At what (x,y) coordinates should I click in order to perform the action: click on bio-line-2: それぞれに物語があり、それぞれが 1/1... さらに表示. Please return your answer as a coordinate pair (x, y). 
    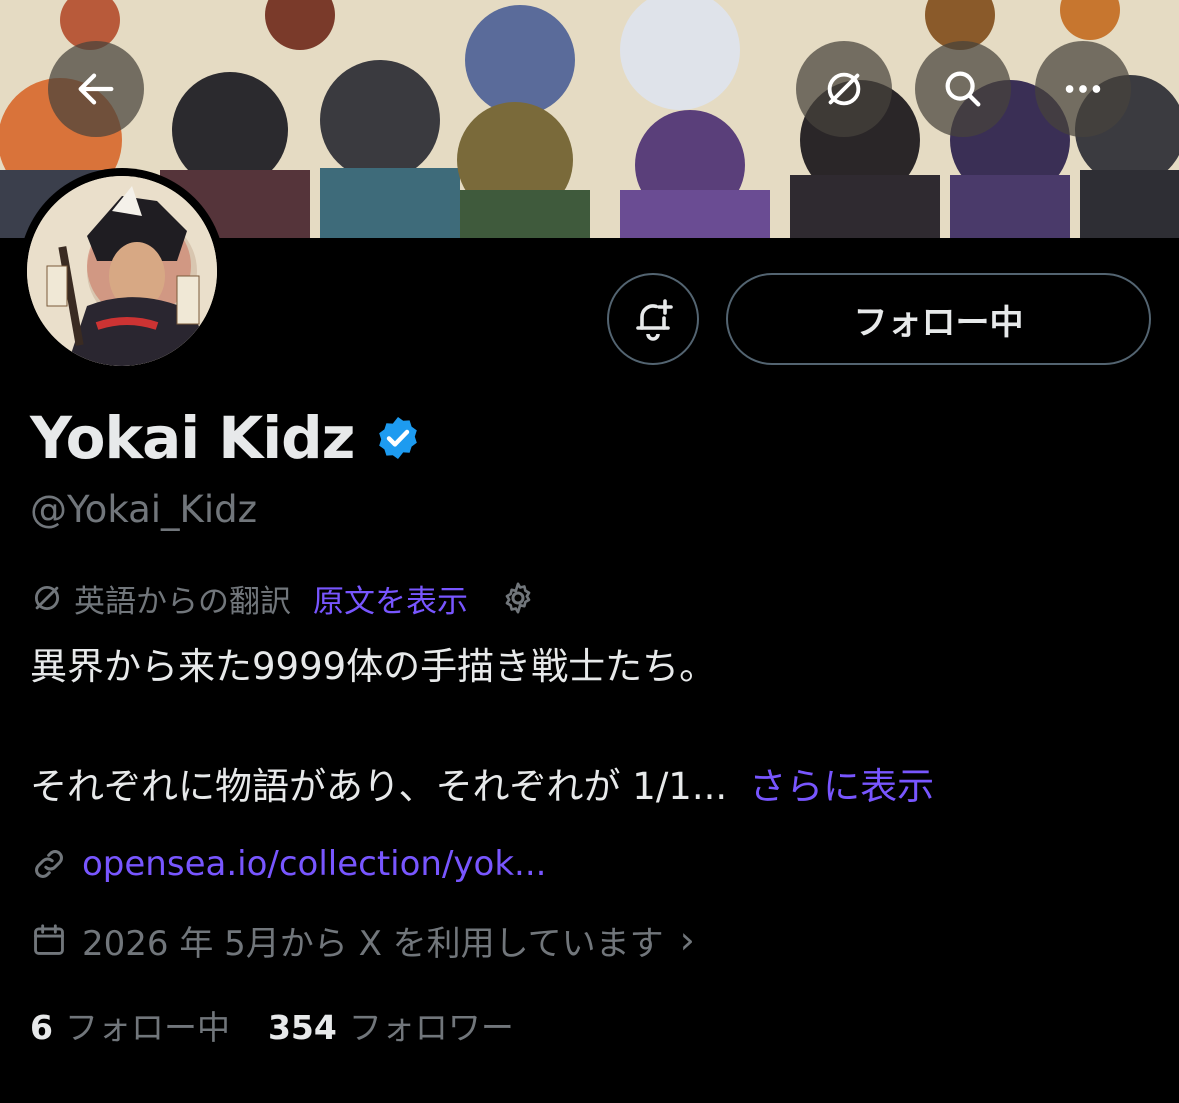
    Looking at the image, I should click on (482, 783).